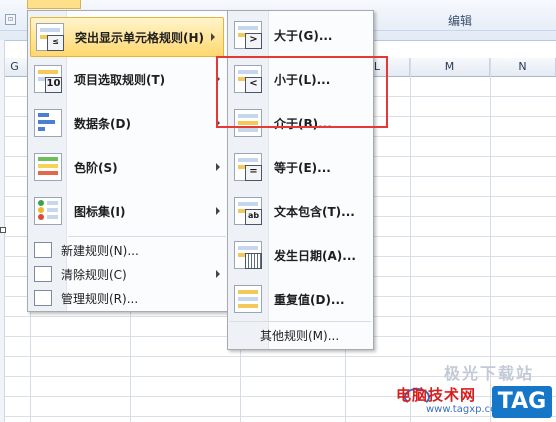  Describe the element at coordinates (10, 19) in the screenshot. I see `dialog-launcher-icon: ⊡` at that location.